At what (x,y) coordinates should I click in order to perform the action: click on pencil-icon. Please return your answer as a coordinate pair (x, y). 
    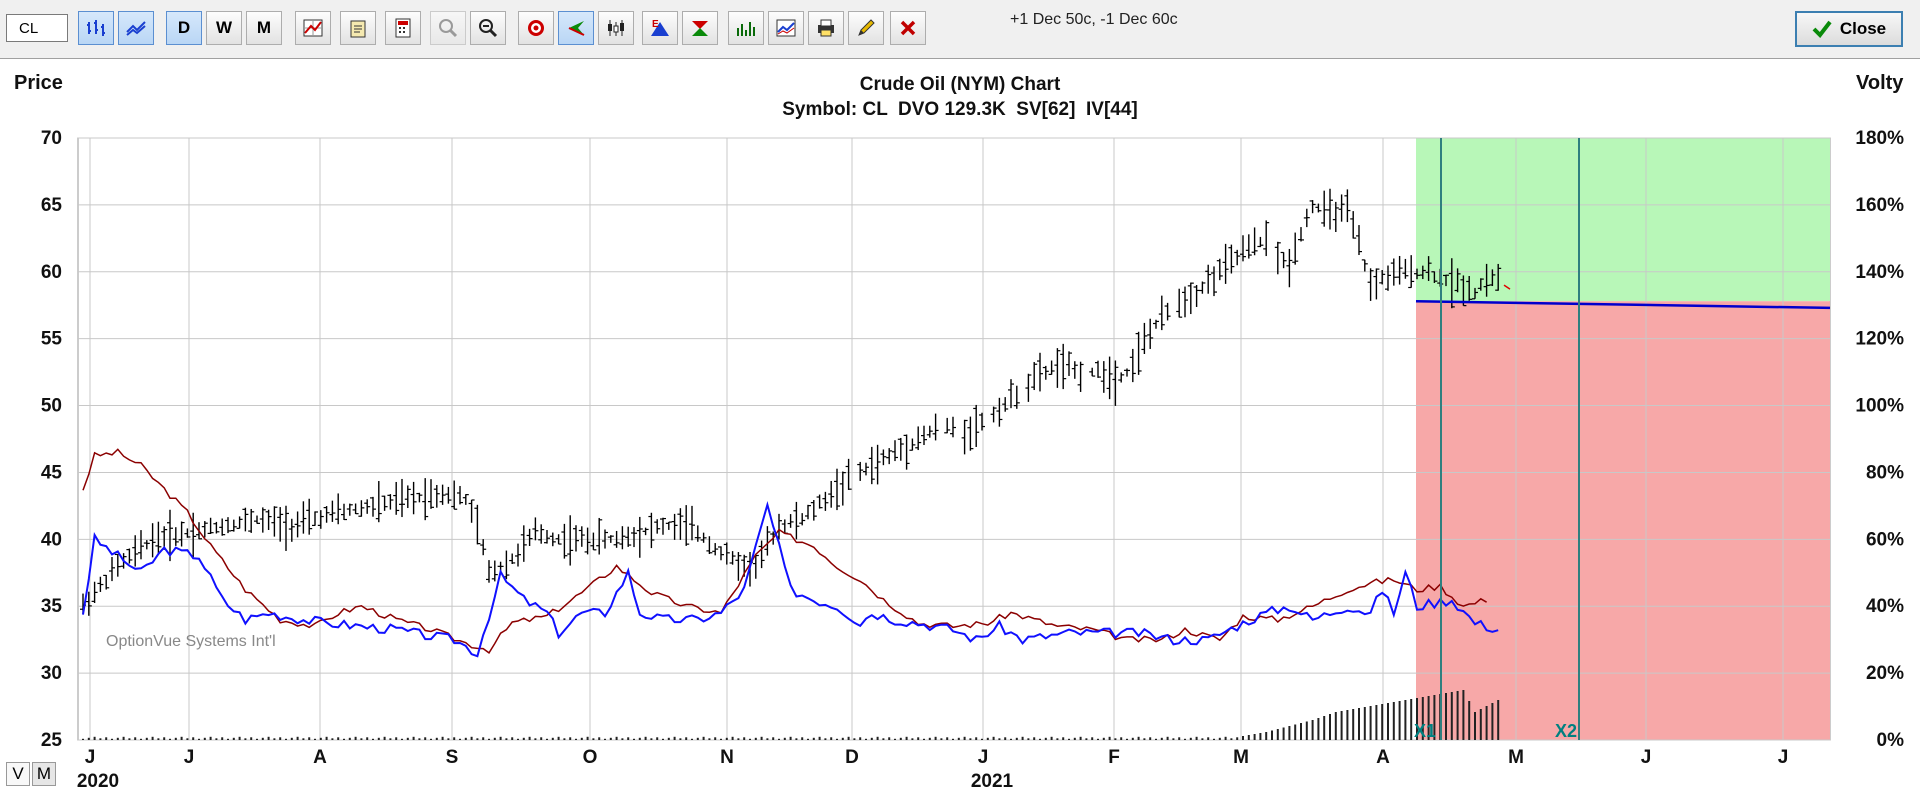
    Looking at the image, I should click on (866, 28).